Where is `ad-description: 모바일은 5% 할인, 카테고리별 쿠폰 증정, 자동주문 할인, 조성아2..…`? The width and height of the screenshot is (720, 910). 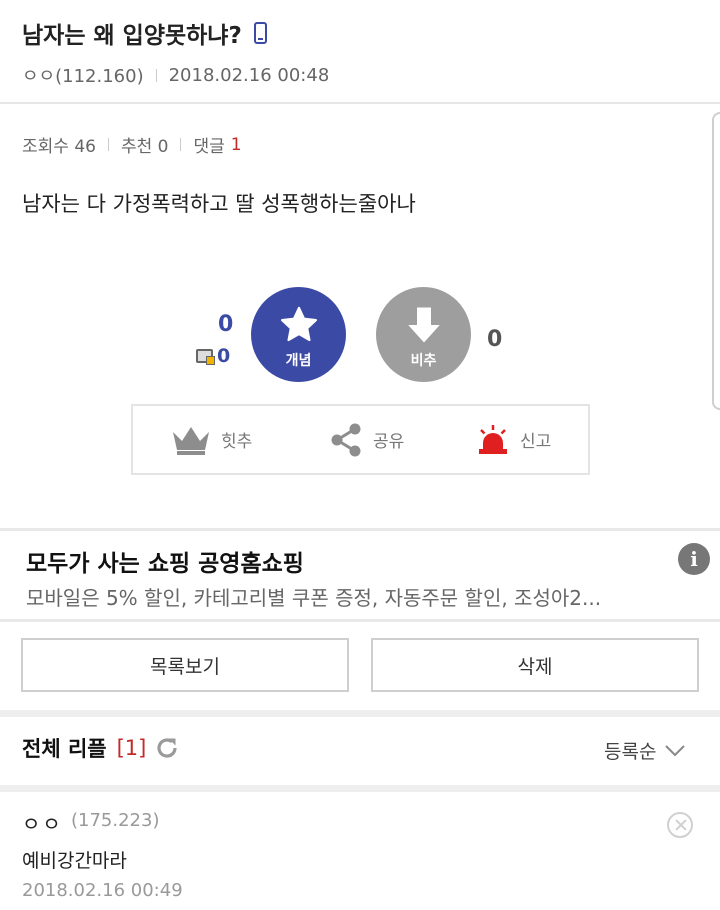 ad-description: 모바일은 5% 할인, 카테고리별 쿠폰 증정, 자동주문 할인, 조성아2..… is located at coordinates (313, 596).